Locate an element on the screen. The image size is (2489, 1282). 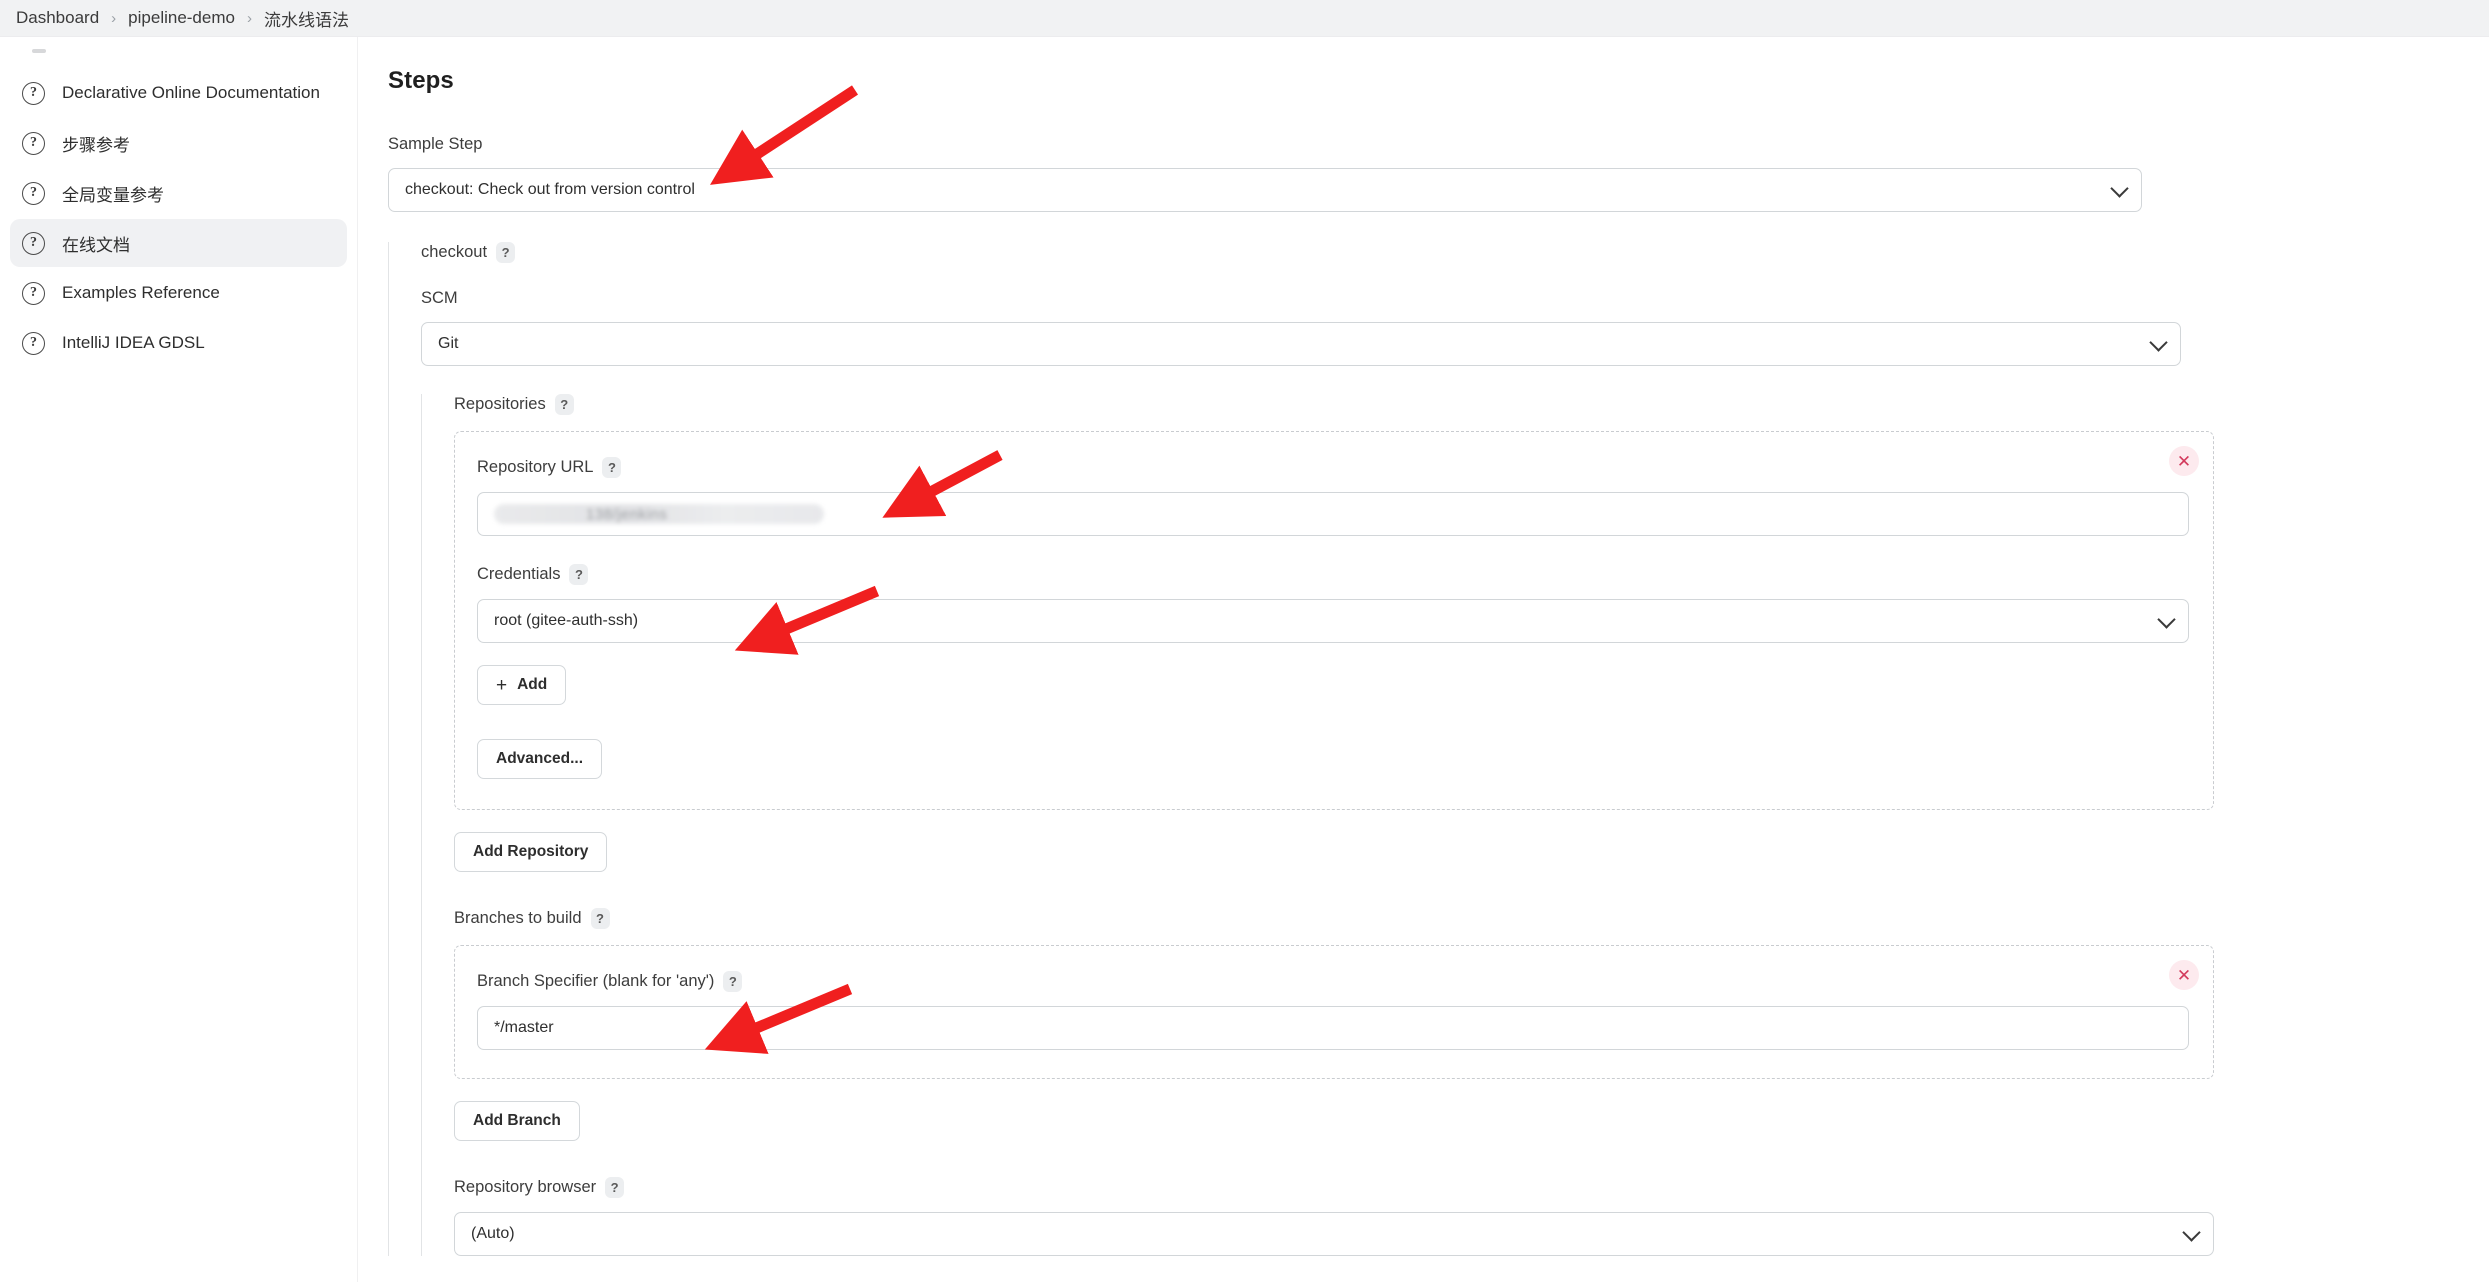
repositories-label-text: Repositories is located at coordinates (500, 404).